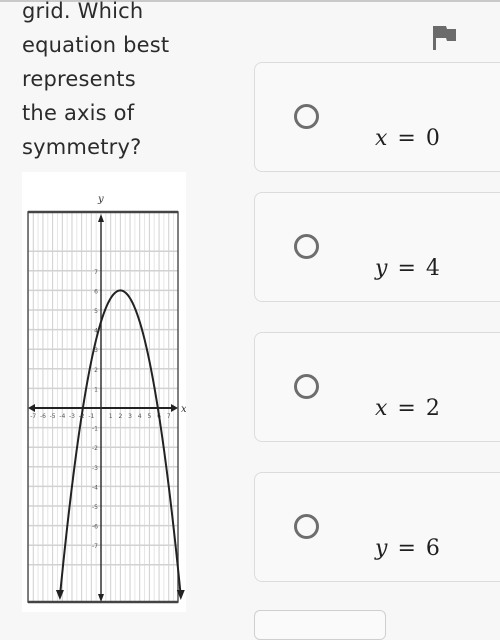 The image size is (500, 640). I want to click on x-tick-label: 5, so click(149, 416).